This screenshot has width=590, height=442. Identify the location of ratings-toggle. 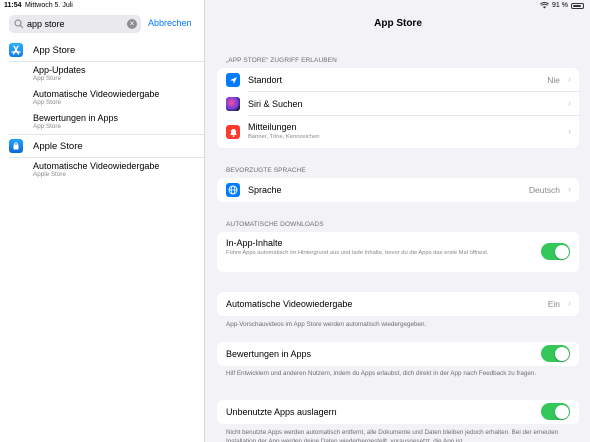
(555, 353).